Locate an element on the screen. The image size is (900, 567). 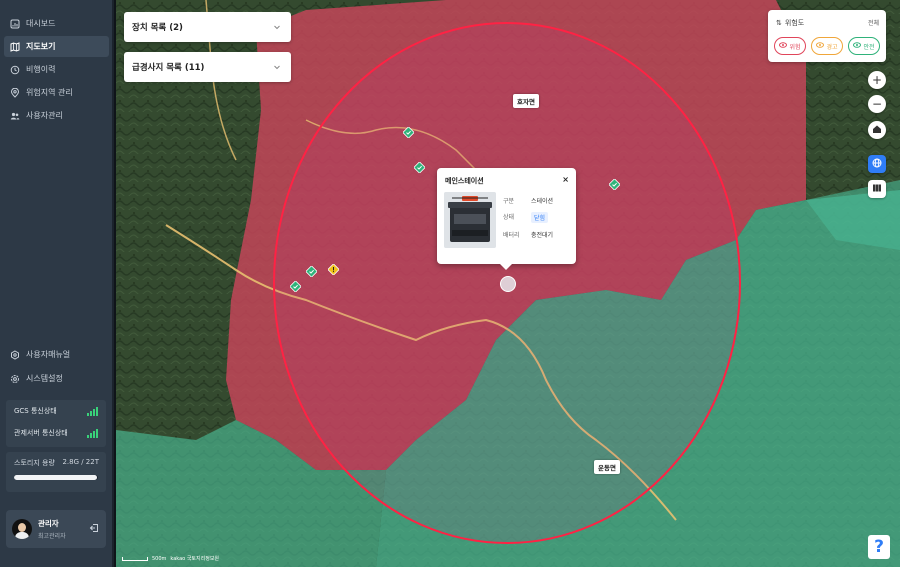
flight-history-icon is located at coordinates (15, 70).